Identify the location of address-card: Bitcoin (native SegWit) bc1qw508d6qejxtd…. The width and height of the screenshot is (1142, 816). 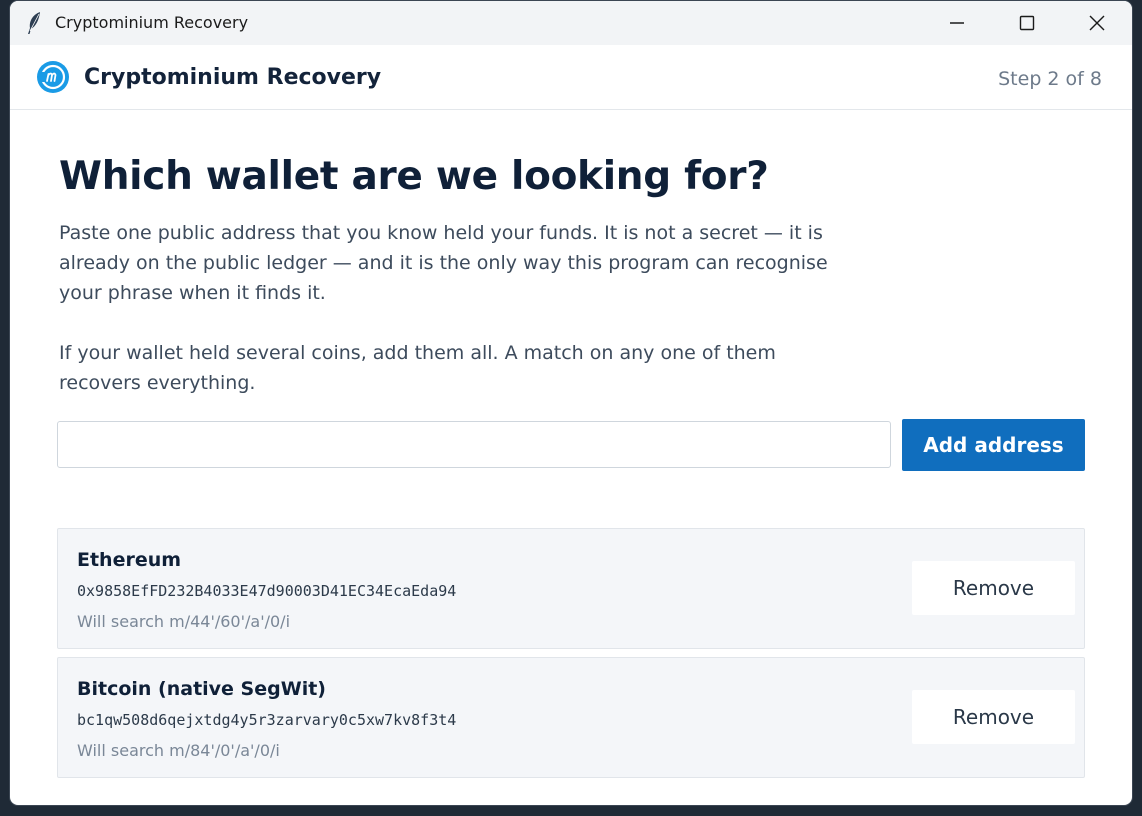
(571, 717).